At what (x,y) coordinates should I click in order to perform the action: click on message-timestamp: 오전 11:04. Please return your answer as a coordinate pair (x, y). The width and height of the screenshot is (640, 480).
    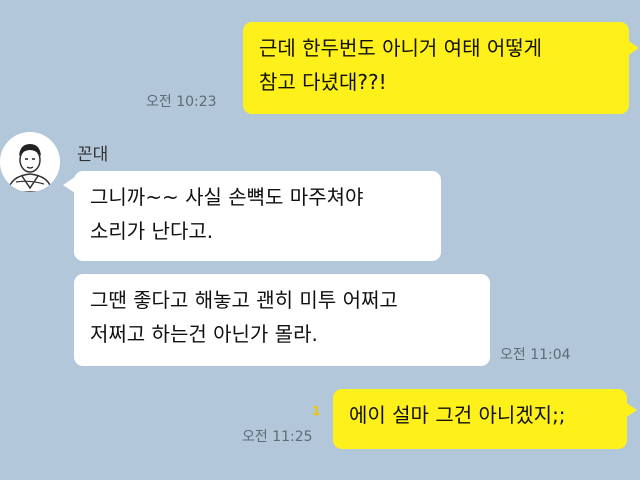
    Looking at the image, I should click on (535, 355).